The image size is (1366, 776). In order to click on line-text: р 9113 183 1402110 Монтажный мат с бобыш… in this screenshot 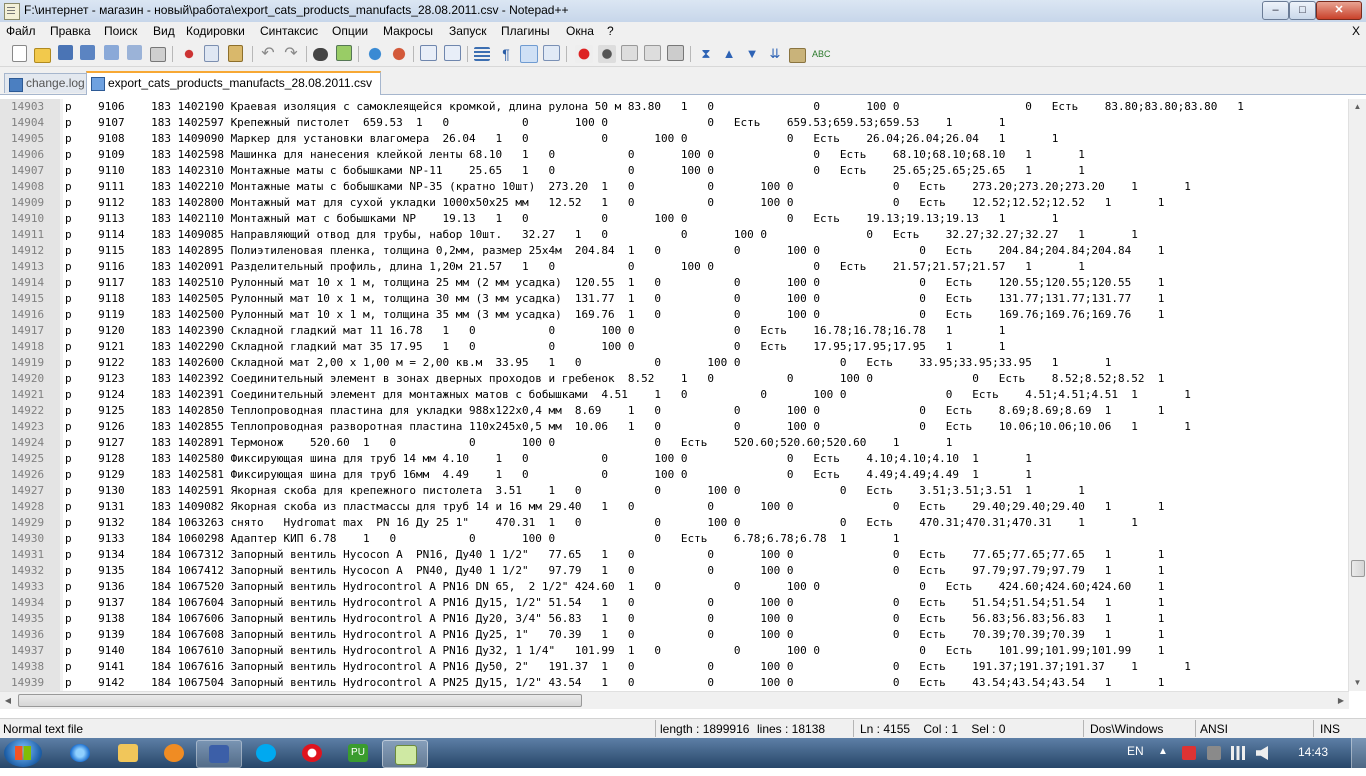, I will do `click(561, 219)`.